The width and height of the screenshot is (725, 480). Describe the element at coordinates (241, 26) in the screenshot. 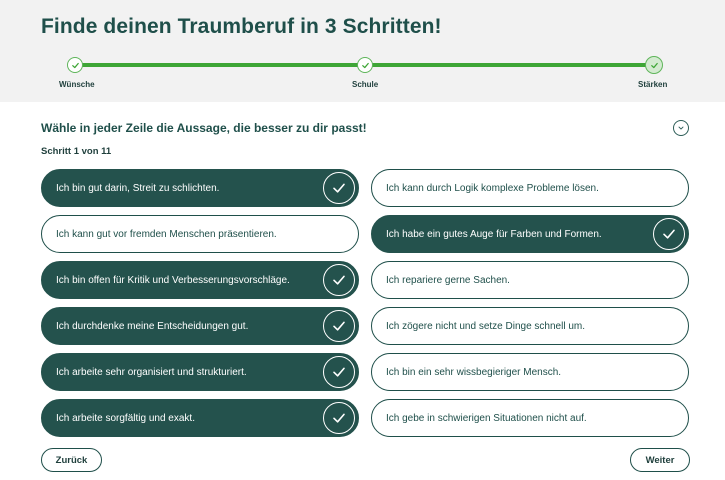

I see `page-title: Finde deinen Traumberuf in 3 Schritten!` at that location.